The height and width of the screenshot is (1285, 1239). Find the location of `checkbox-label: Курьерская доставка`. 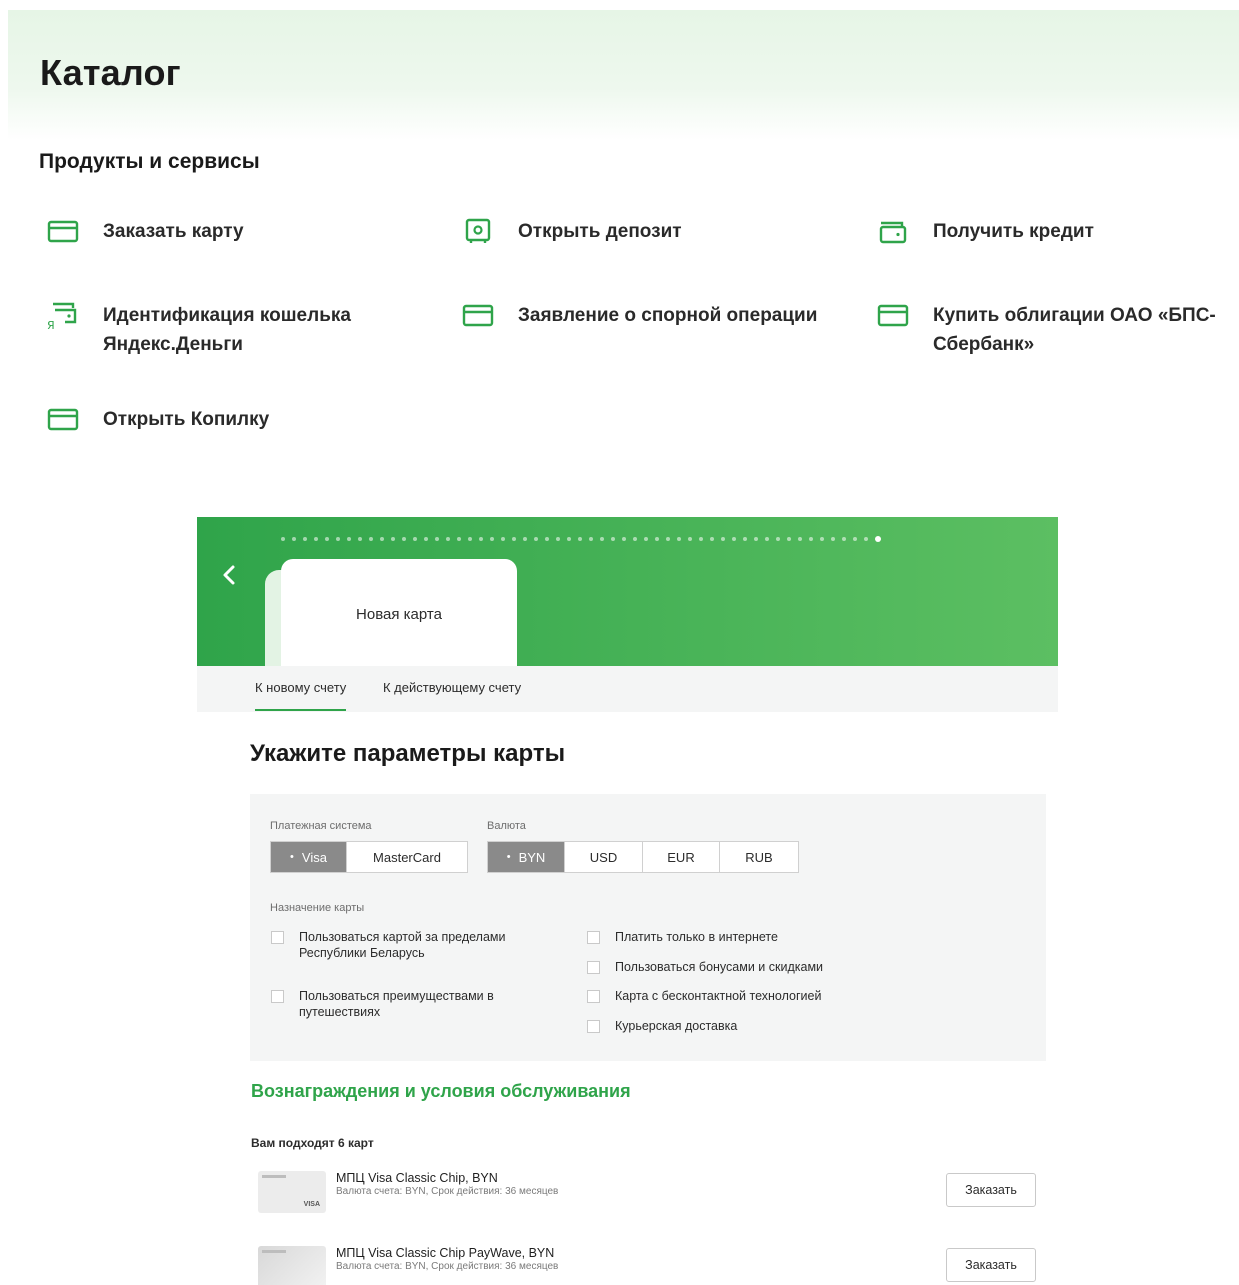

checkbox-label: Курьерская доставка is located at coordinates (676, 1026).